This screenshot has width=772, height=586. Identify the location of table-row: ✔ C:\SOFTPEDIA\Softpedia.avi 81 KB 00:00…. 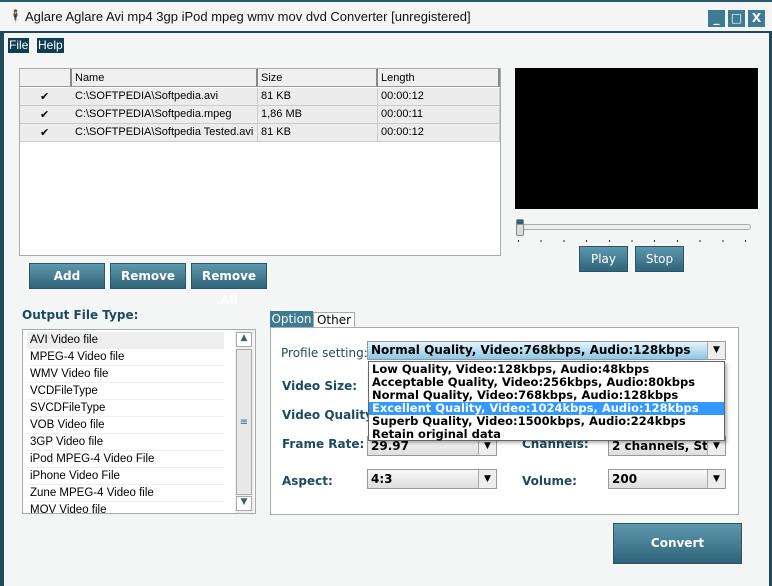
(260, 97).